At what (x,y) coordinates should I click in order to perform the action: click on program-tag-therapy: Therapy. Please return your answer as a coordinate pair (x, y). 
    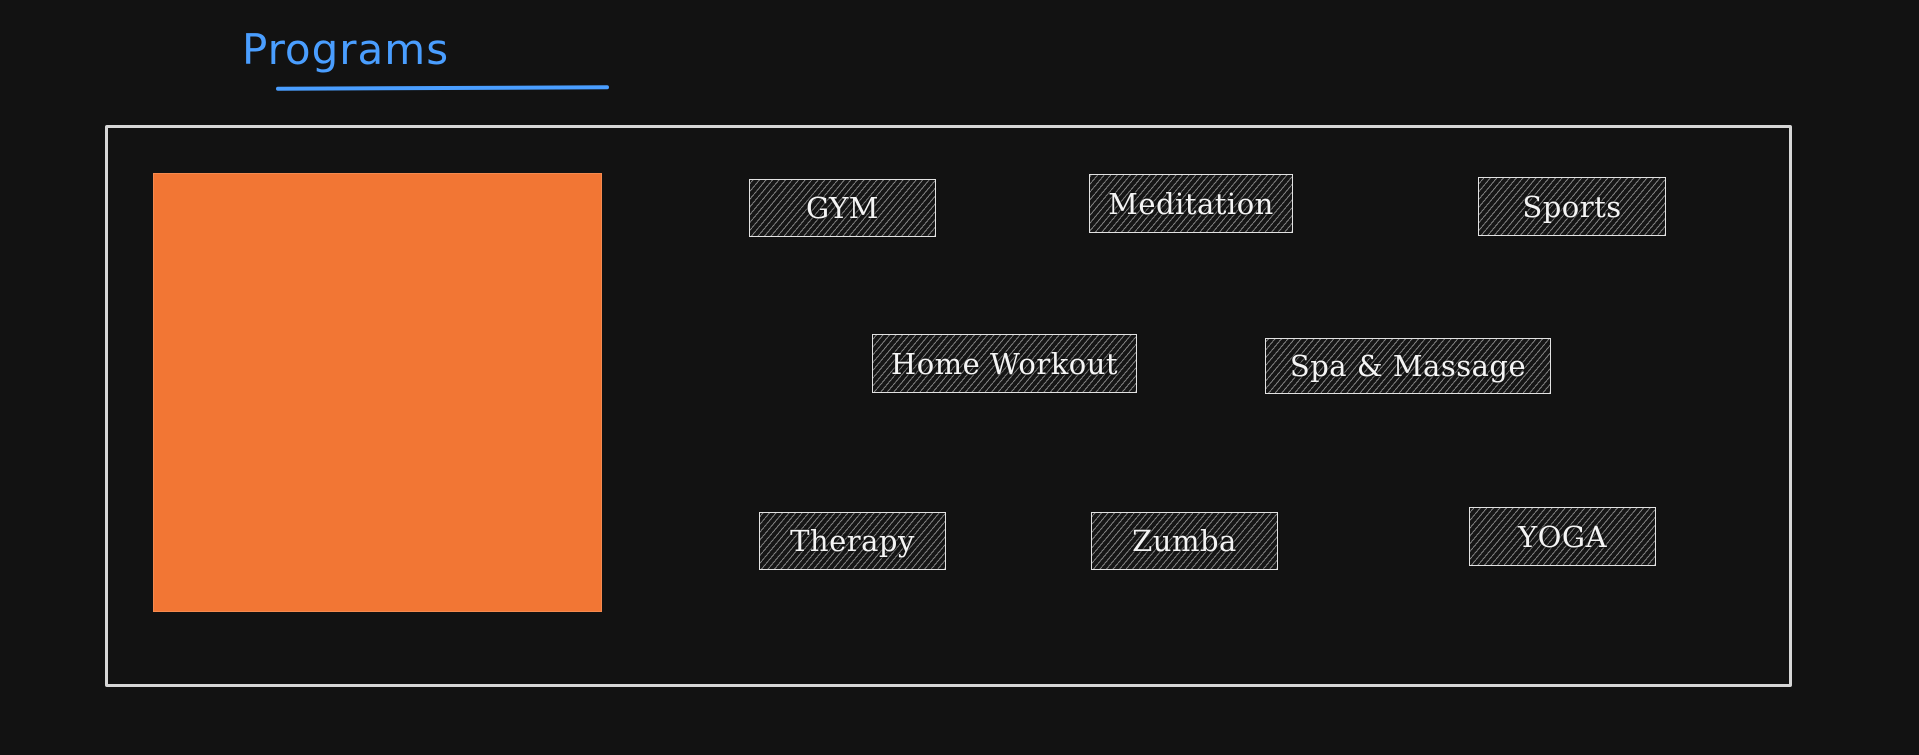
    Looking at the image, I should click on (852, 541).